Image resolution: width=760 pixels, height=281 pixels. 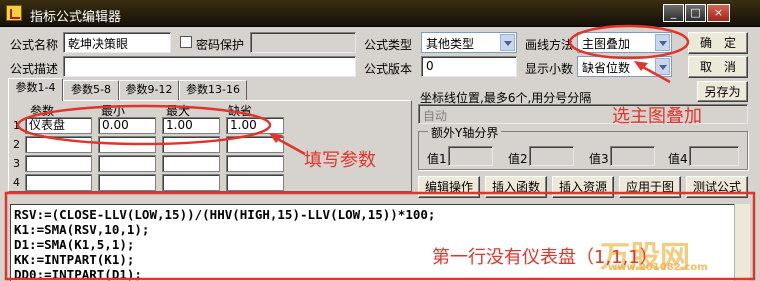 What do you see at coordinates (695, 13) in the screenshot?
I see `maximize-button: □` at bounding box center [695, 13].